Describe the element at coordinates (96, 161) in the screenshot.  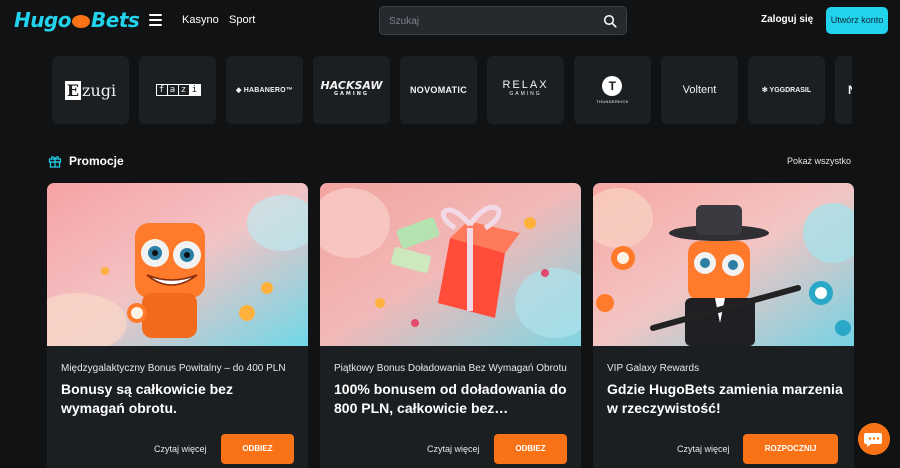
I see `promotions-title: Promocje` at that location.